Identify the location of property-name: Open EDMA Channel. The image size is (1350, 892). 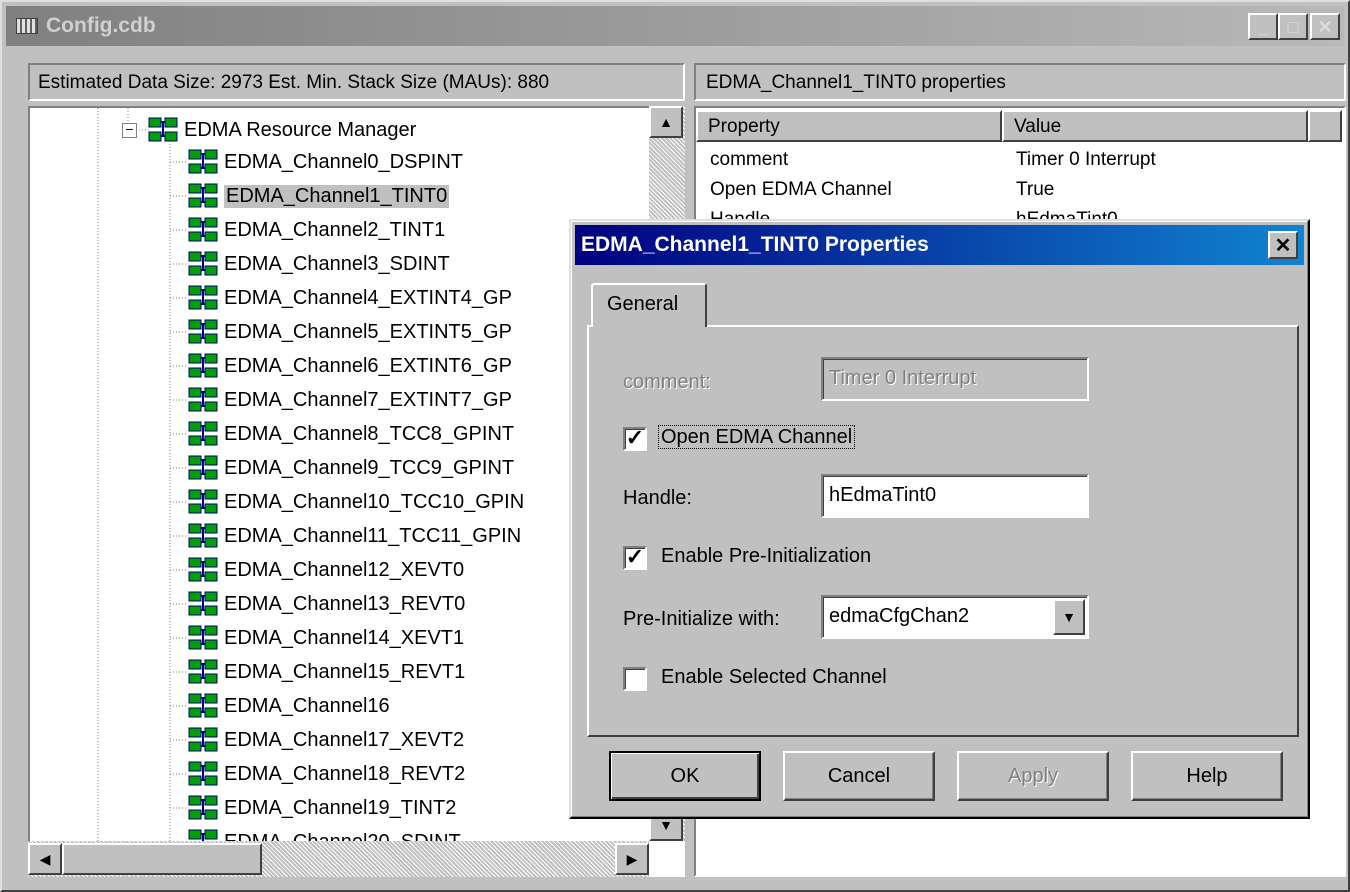
(801, 189).